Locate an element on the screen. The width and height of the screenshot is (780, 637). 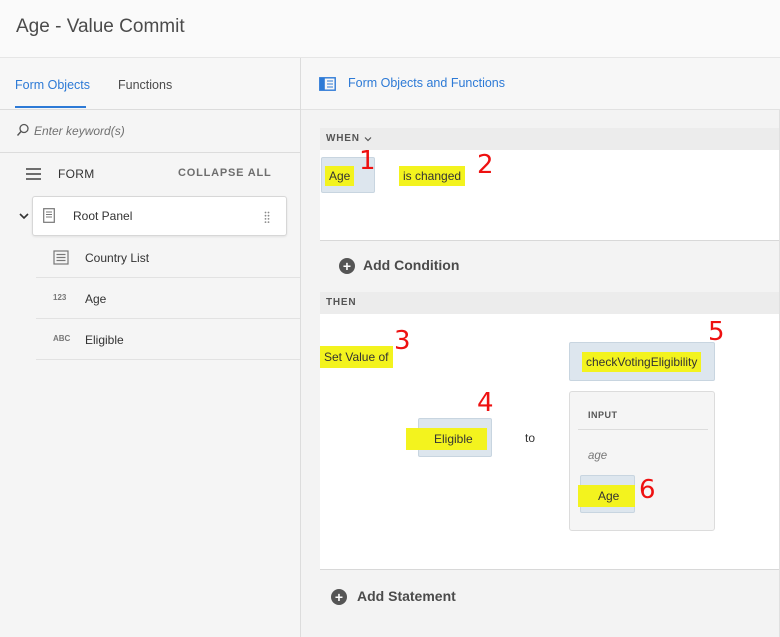
title-bar: Age - Value Commit is located at coordinates (390, 29).